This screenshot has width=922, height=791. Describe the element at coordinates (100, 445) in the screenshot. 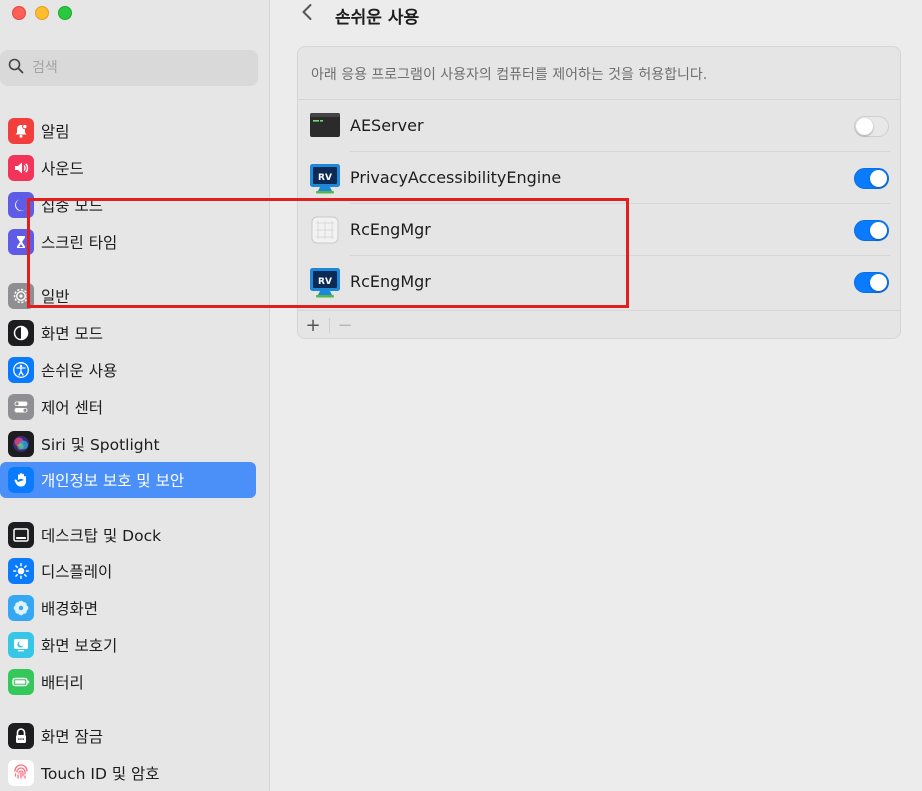

I see `sidebar-item-label: Siri 및 Spotlight` at that location.